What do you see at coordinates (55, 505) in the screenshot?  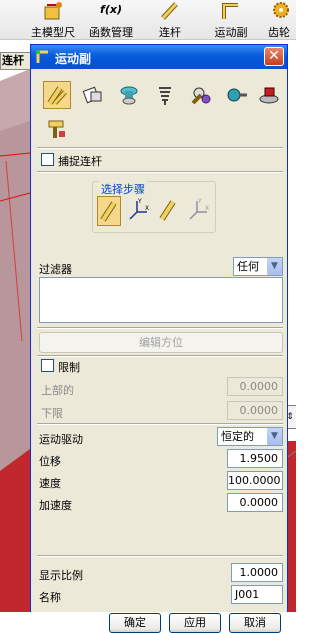 I see `acceleration-label: 加速度` at bounding box center [55, 505].